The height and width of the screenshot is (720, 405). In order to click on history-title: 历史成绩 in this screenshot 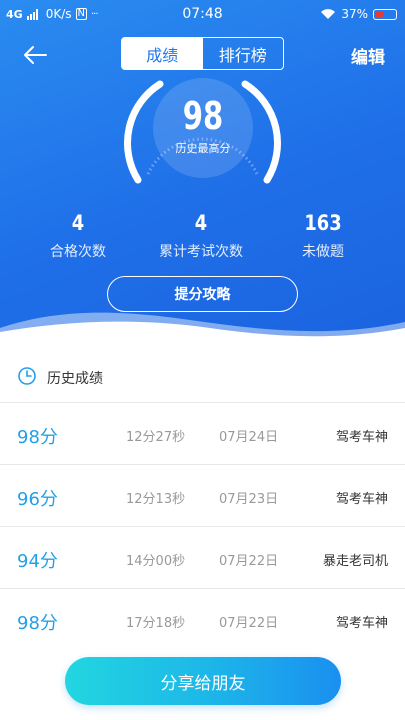, I will do `click(75, 379)`.